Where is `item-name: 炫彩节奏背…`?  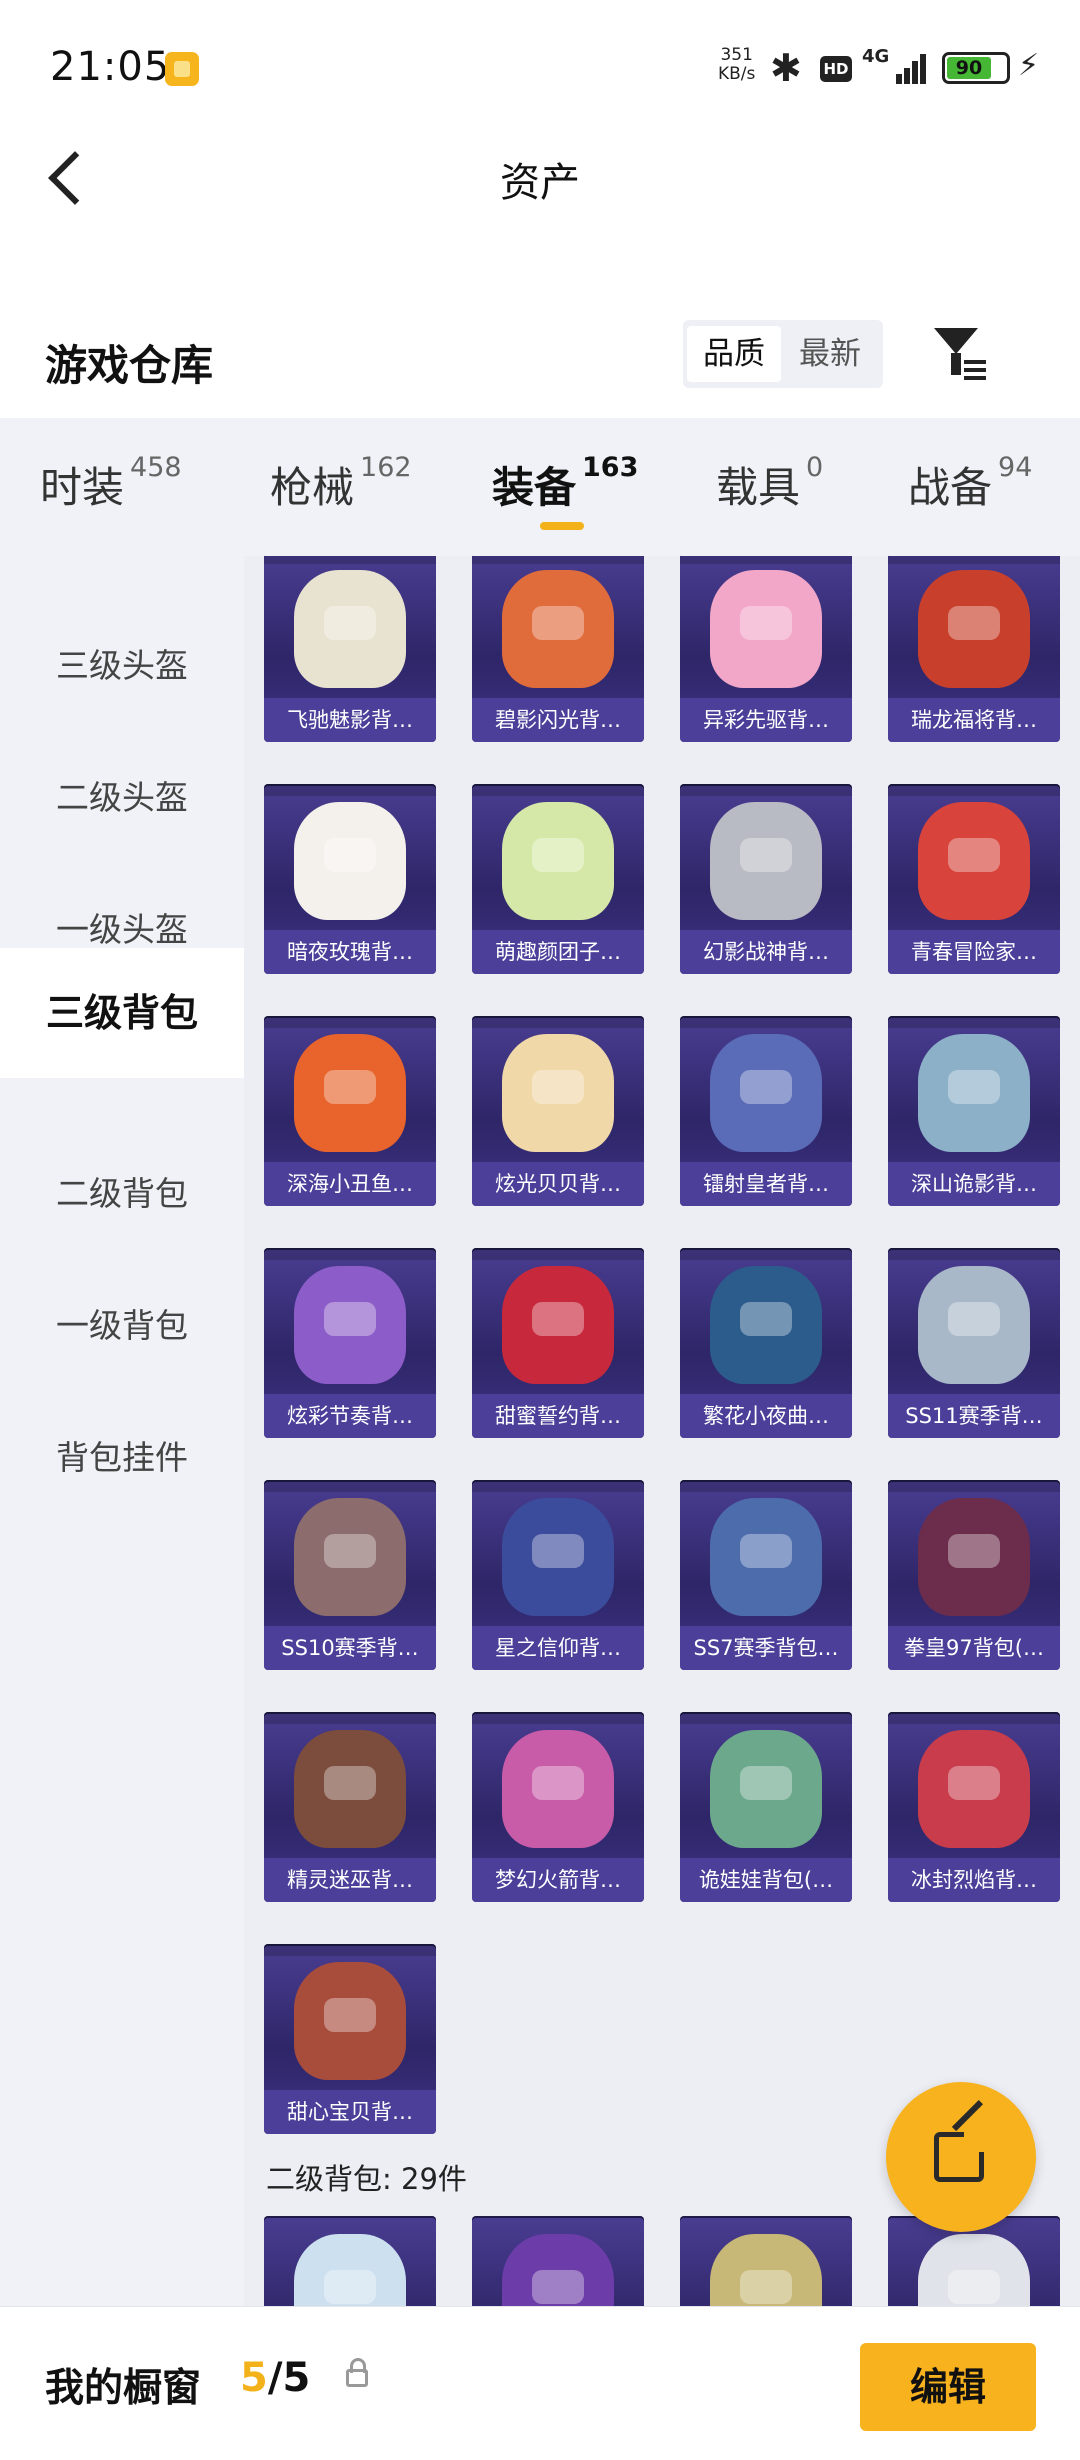
item-name: 炫彩节奏背… is located at coordinates (350, 1416).